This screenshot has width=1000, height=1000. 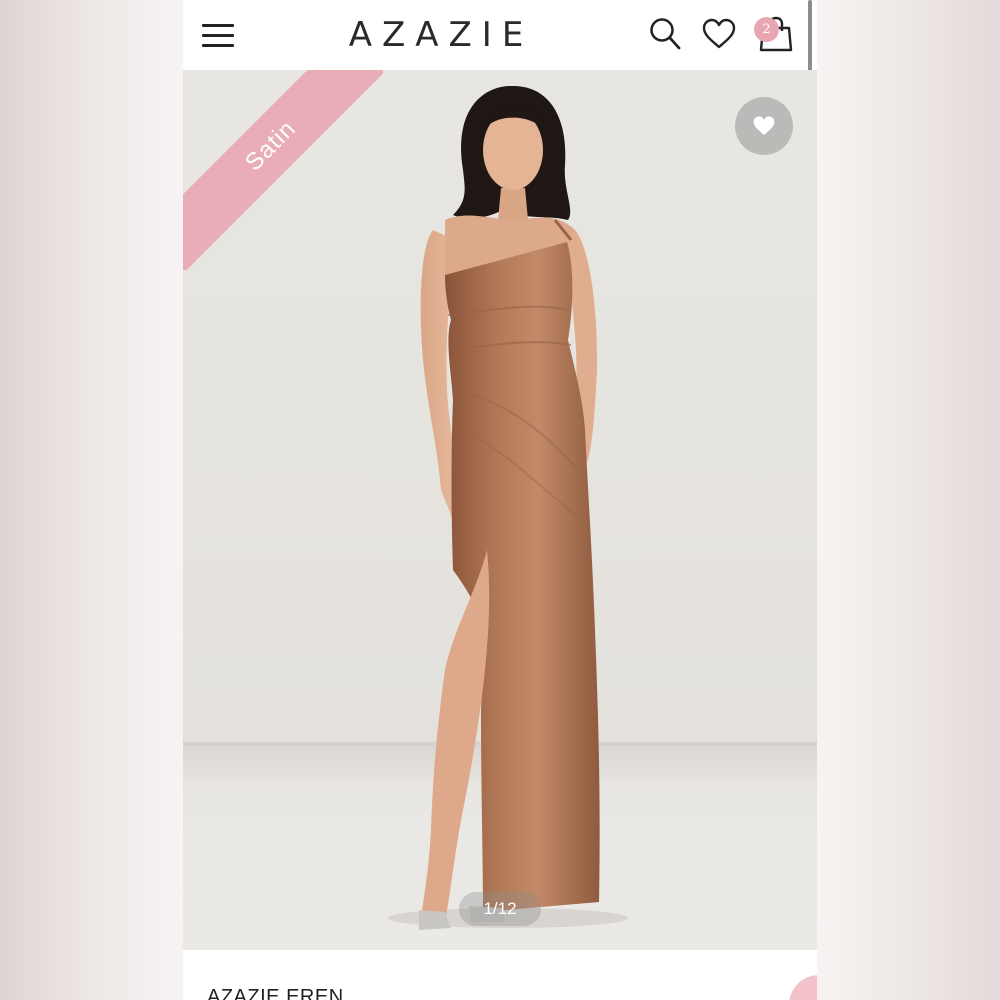 I want to click on fabric-ribbon: Satin, so click(x=283, y=170).